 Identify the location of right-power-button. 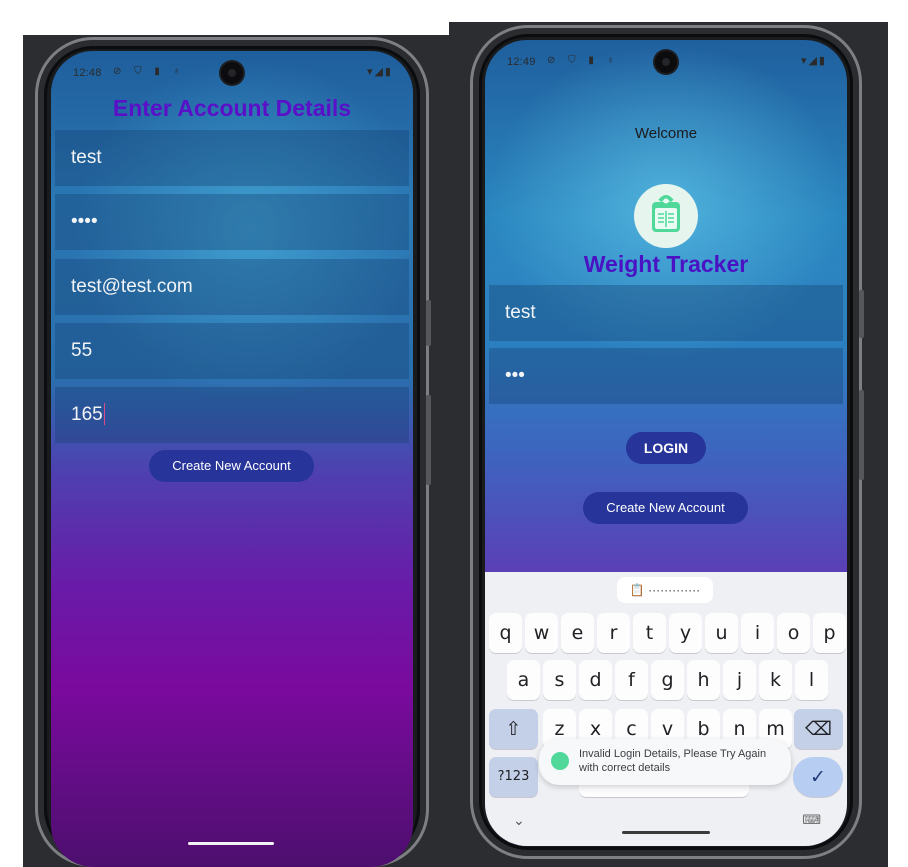
(861, 435).